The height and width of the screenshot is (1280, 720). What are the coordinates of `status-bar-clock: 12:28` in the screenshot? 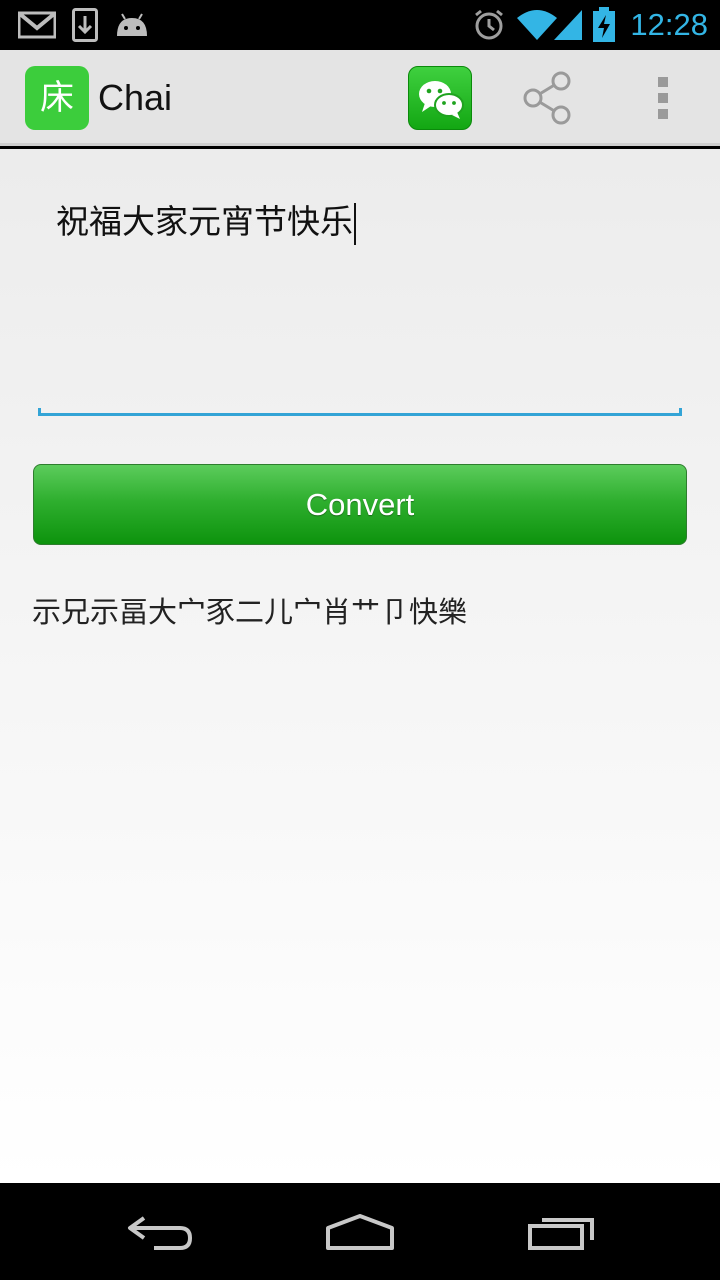 It's located at (669, 24).